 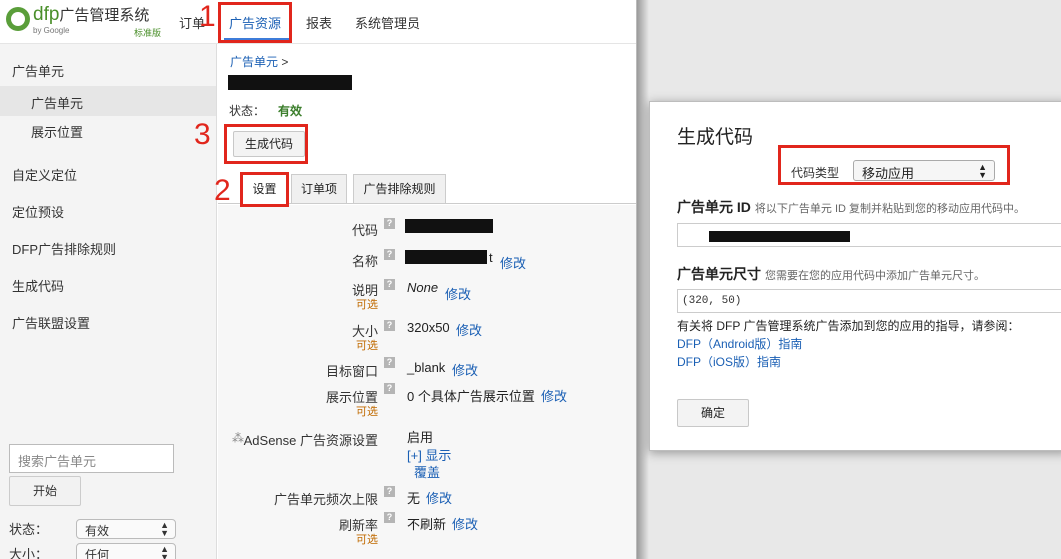 I want to click on top-bar: dfp广告管理系统 by Google 标准版 订单 广告资源 报表 系统管理员, so click(x=320, y=22).